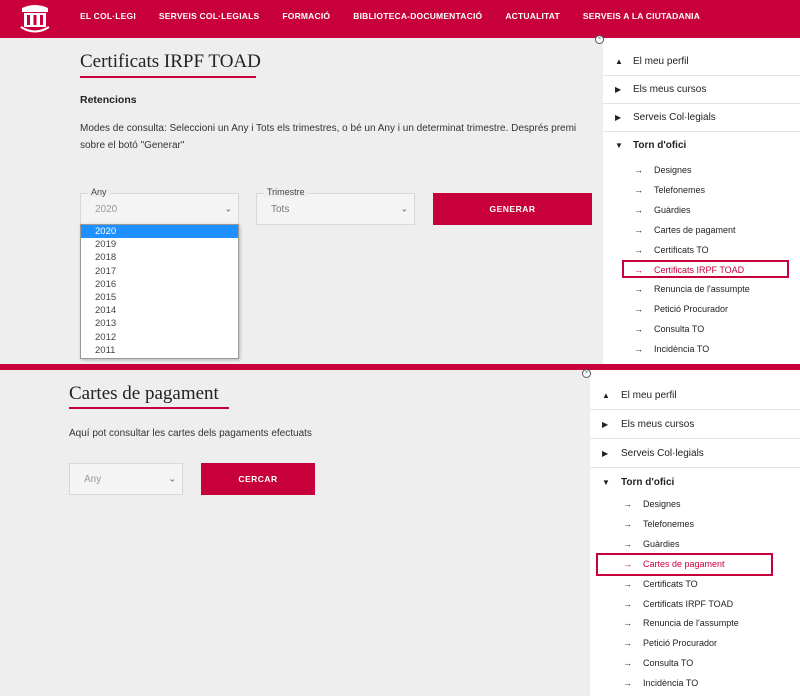 Image resolution: width=800 pixels, height=696 pixels. I want to click on nav-actualitat: ACTUALITAT, so click(532, 16).